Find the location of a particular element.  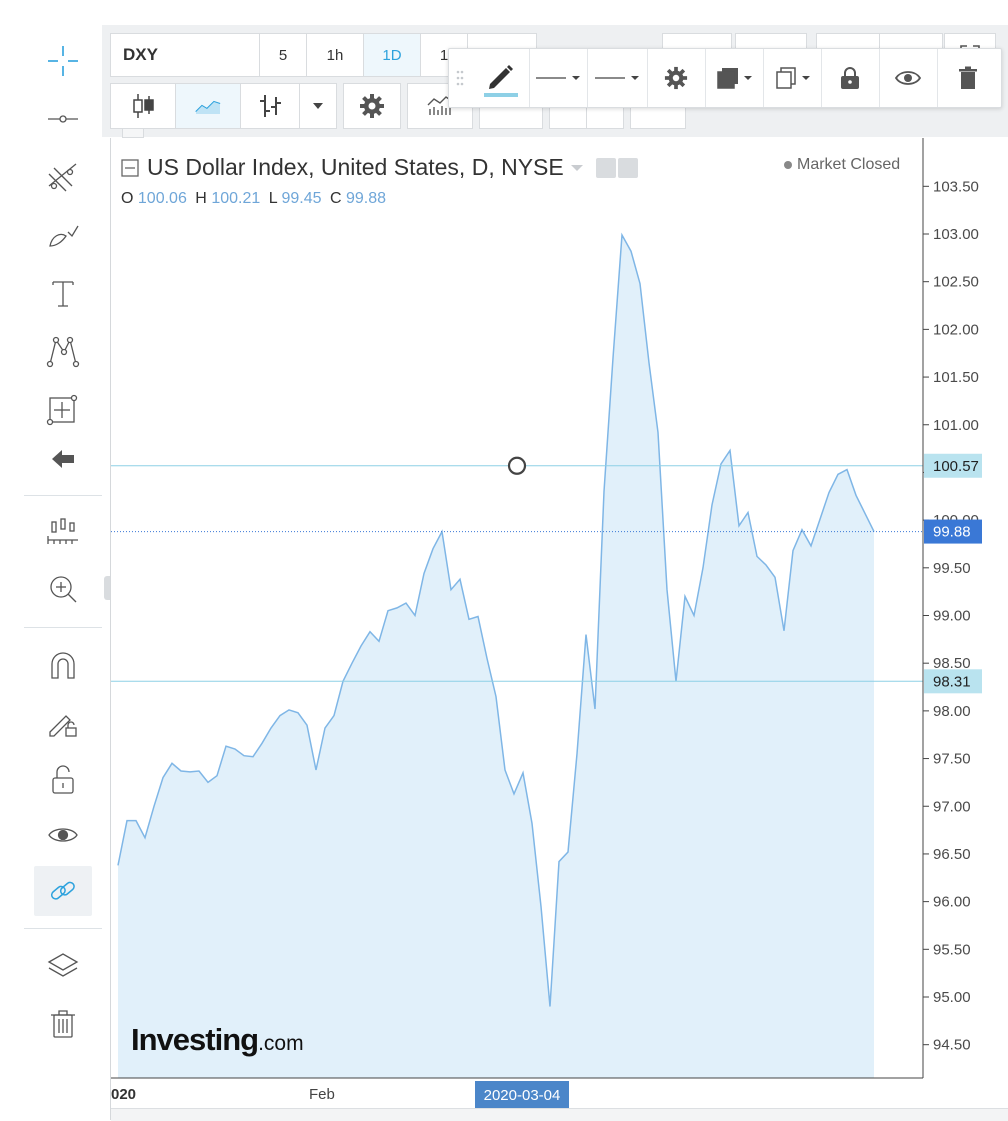

zoom-in-tool is located at coordinates (63, 589).